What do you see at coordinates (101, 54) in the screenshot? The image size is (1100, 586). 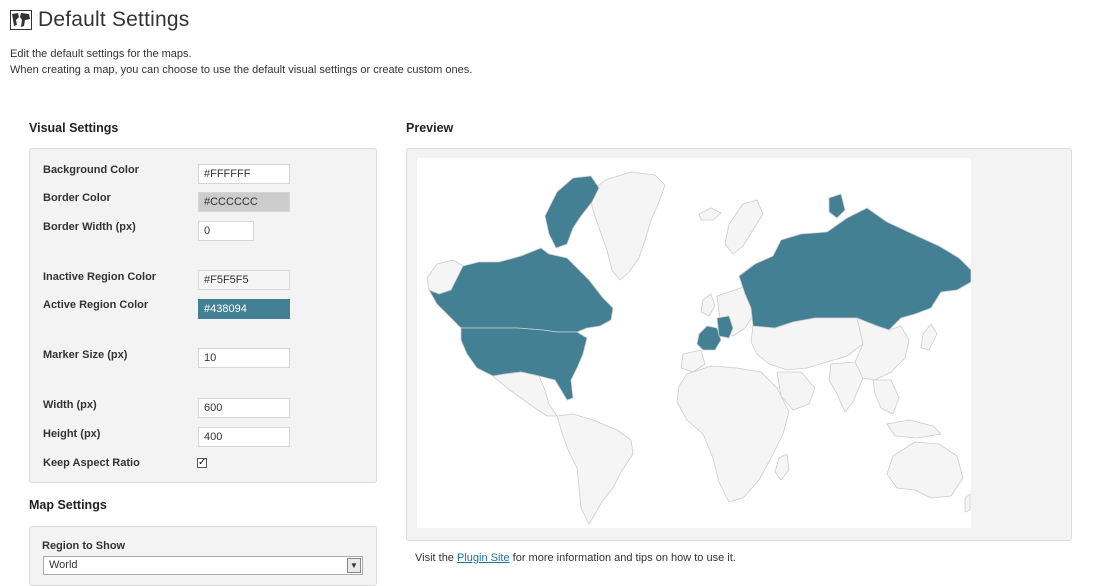 I see `intro-line-1: Edit the default settings for the maps.` at bounding box center [101, 54].